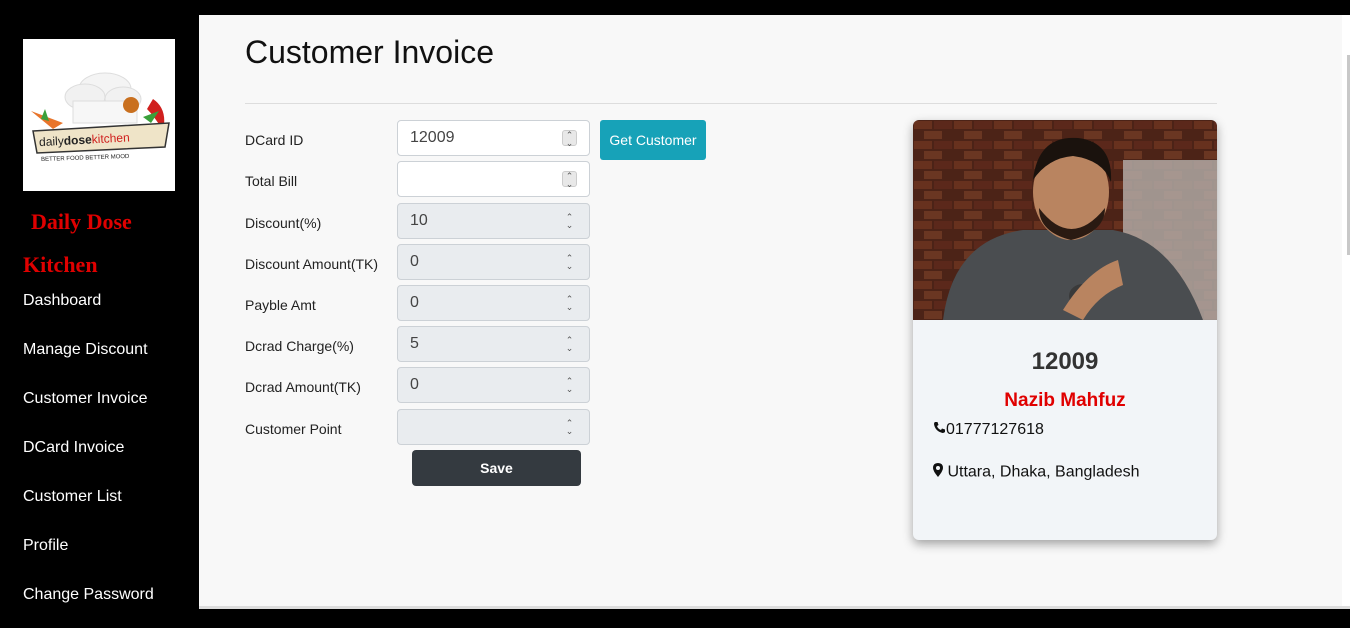 This screenshot has width=1350, height=628. I want to click on payable-label: Payble Amt, so click(280, 305).